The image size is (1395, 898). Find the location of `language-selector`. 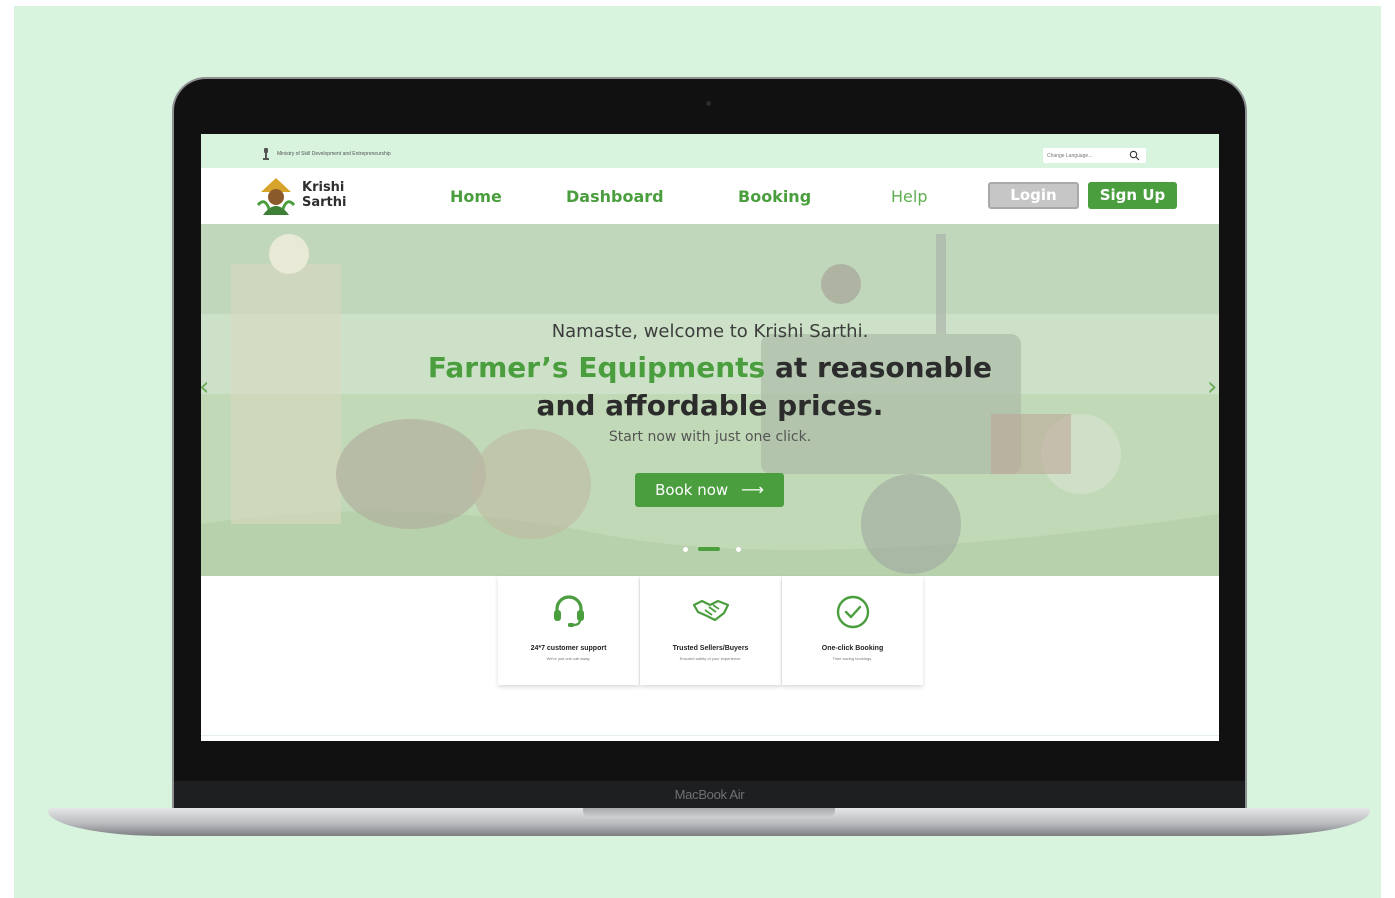

language-selector is located at coordinates (1094, 155).